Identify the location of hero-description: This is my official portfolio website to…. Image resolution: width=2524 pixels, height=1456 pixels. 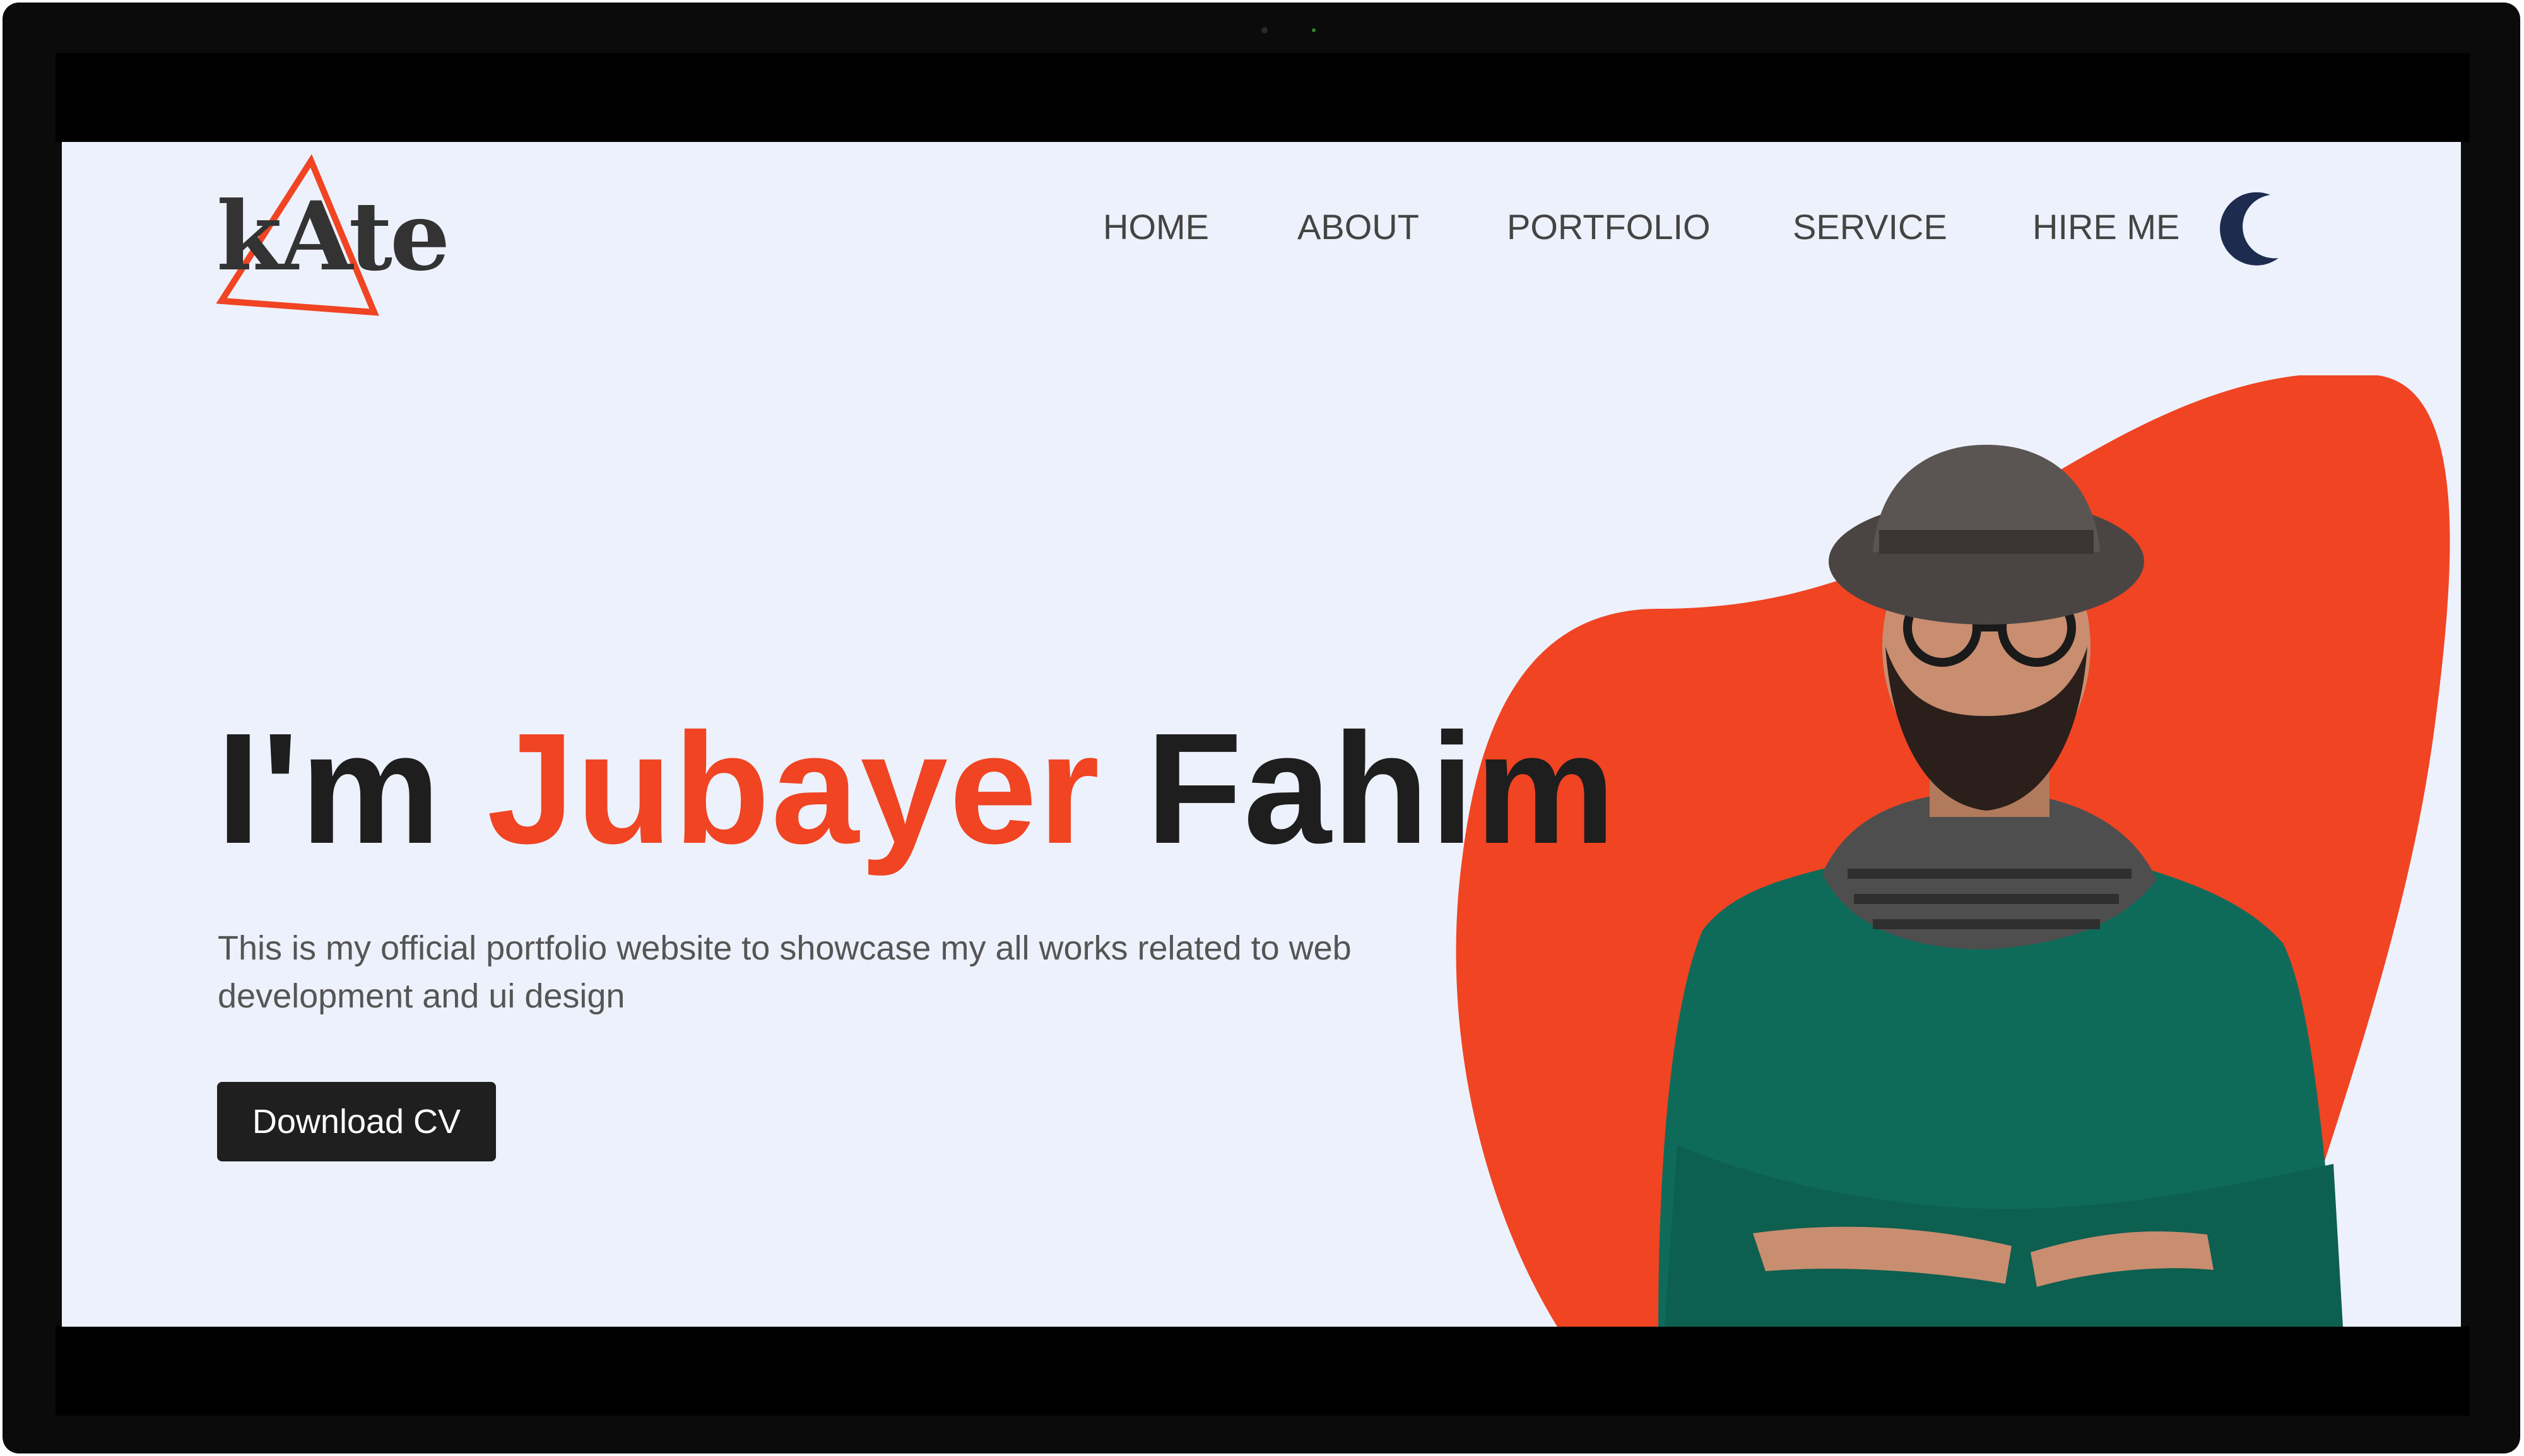
(785, 972).